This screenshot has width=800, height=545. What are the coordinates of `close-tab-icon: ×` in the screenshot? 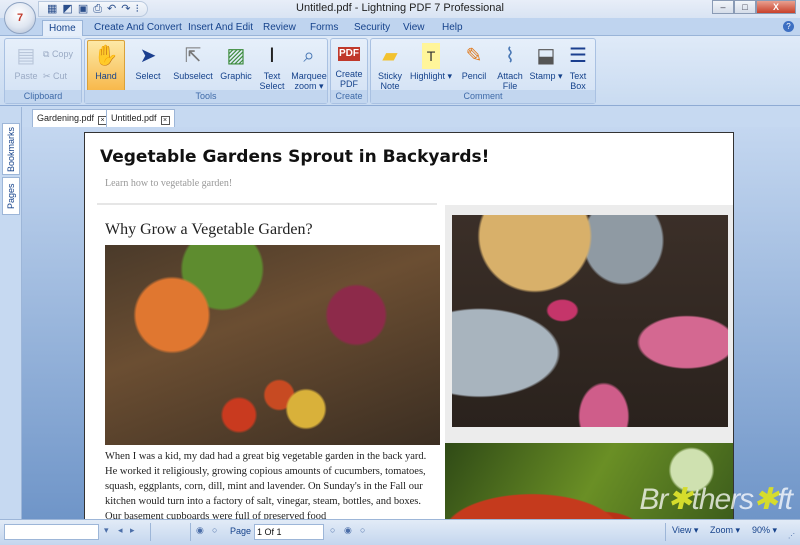 It's located at (165, 120).